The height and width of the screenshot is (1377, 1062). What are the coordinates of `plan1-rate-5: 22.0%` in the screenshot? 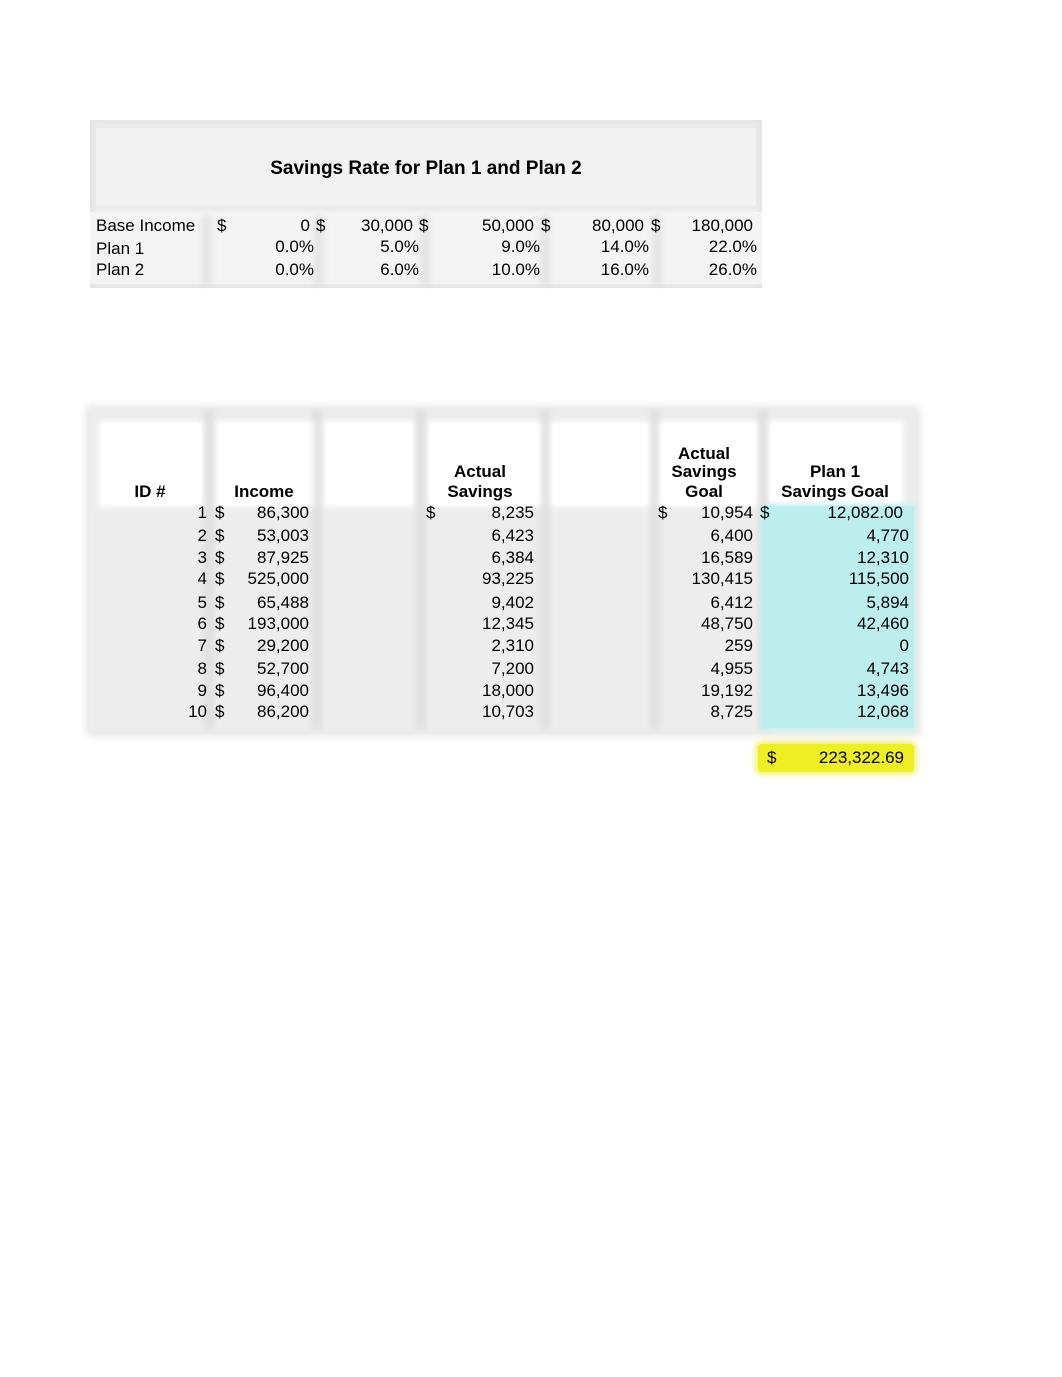 It's located at (732, 246).